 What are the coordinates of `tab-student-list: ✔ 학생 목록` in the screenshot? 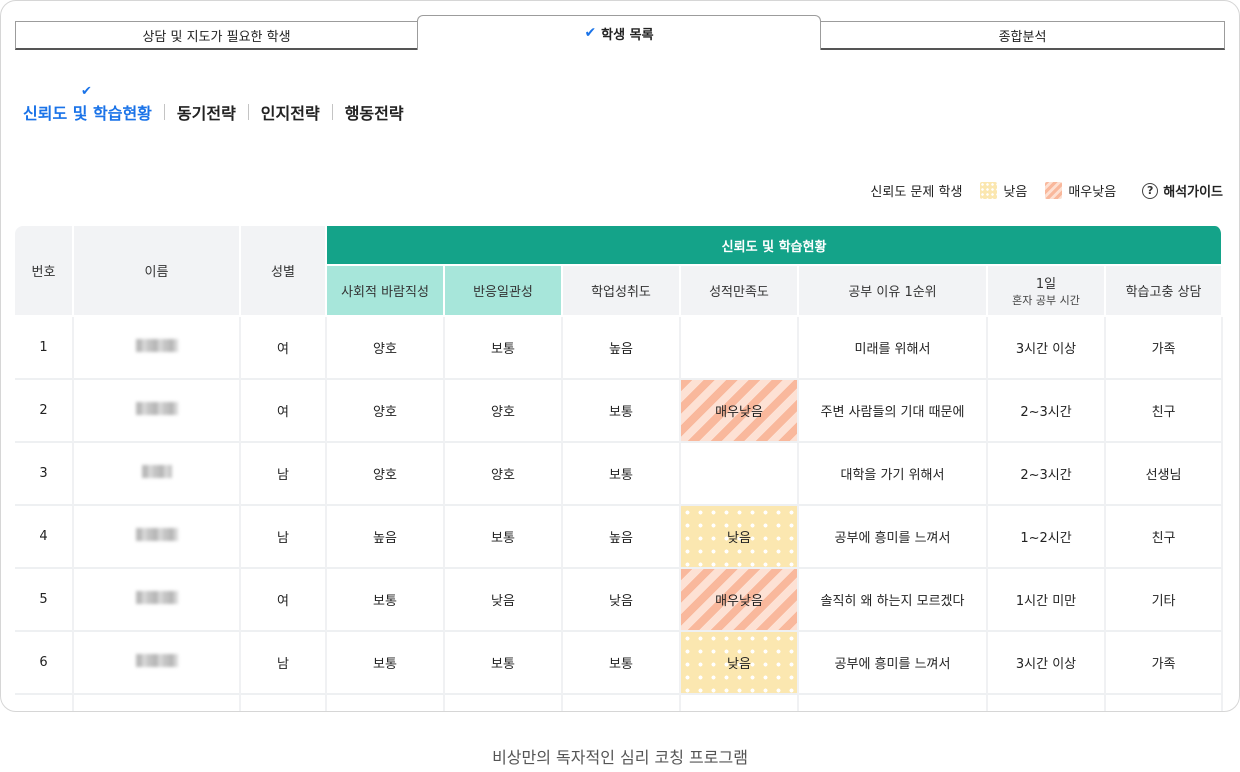 It's located at (619, 32).